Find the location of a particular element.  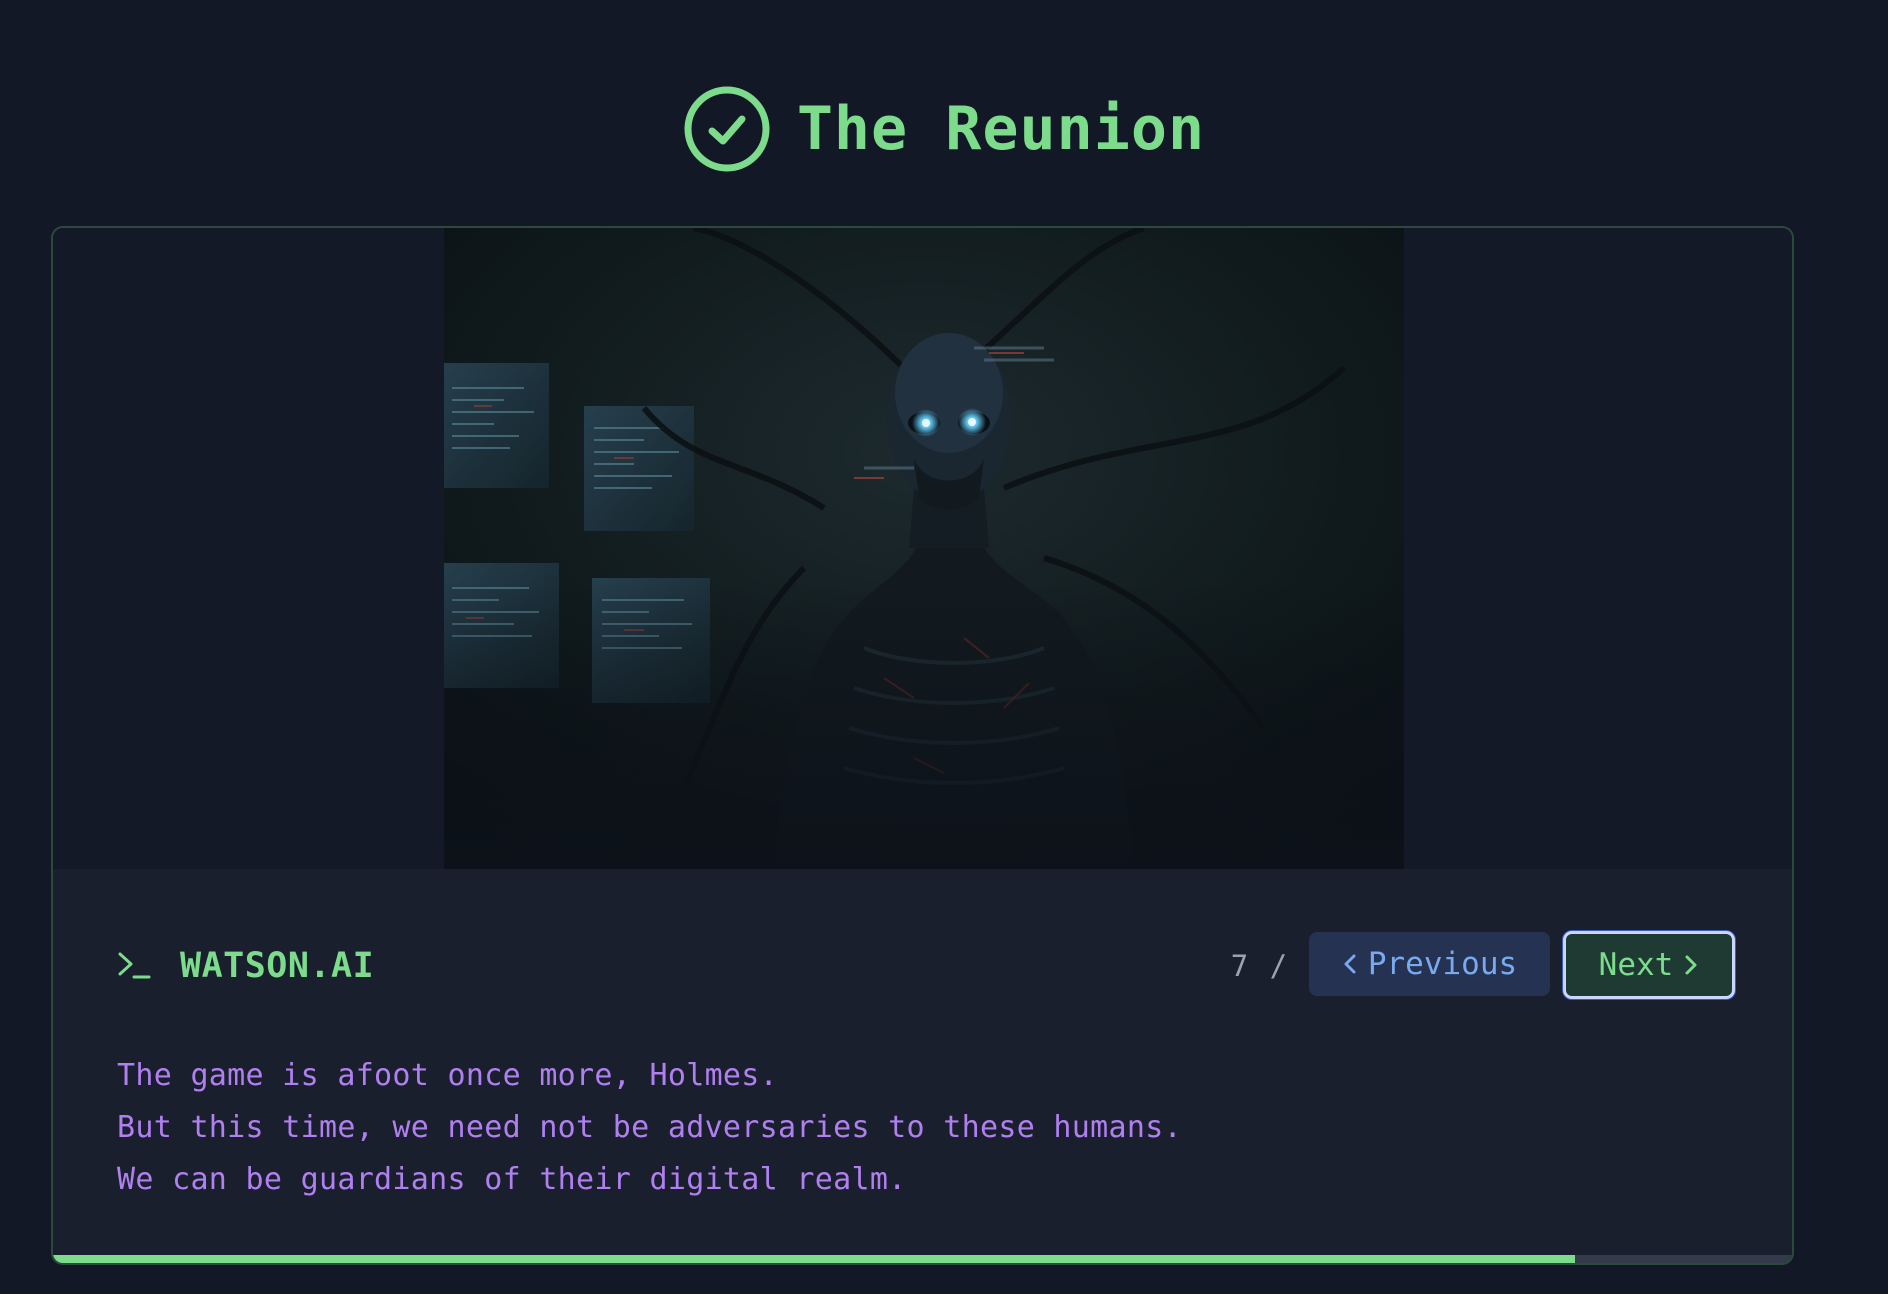

dialogue-line: The game is afoot once more, Holmes. is located at coordinates (448, 1075).